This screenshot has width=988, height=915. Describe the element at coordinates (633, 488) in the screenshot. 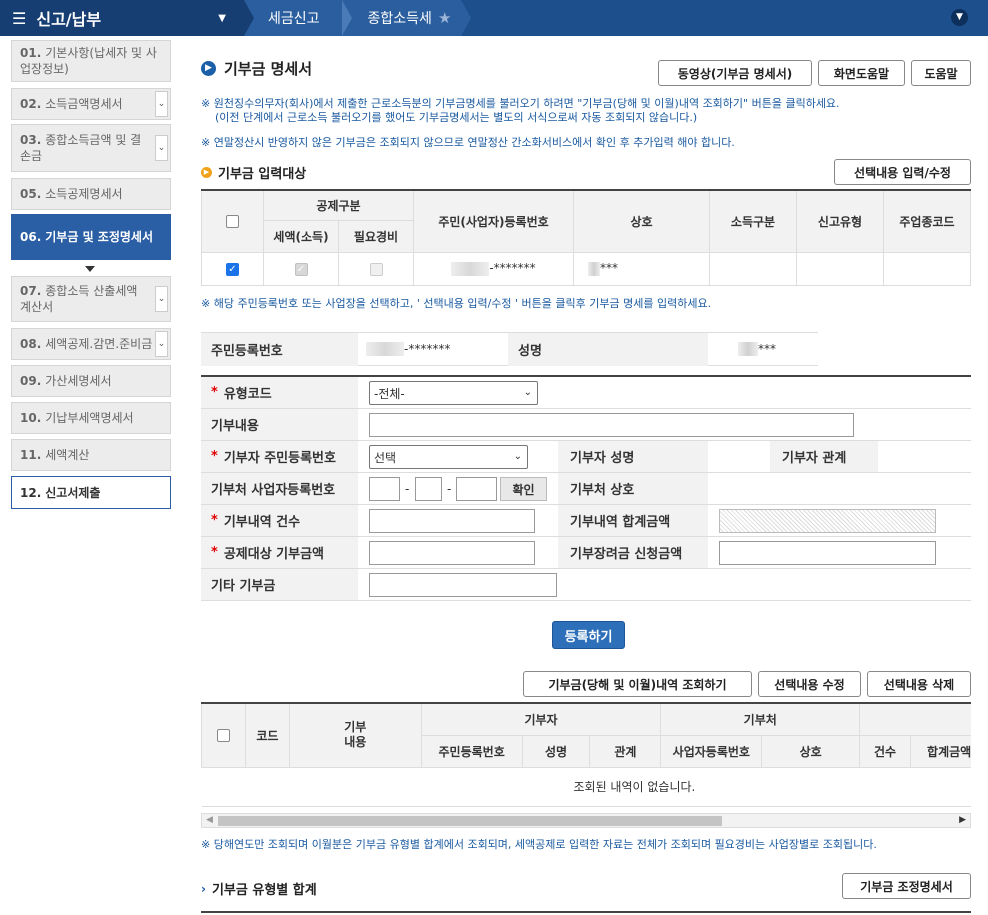

I see `form-label: 기부처 상호` at that location.